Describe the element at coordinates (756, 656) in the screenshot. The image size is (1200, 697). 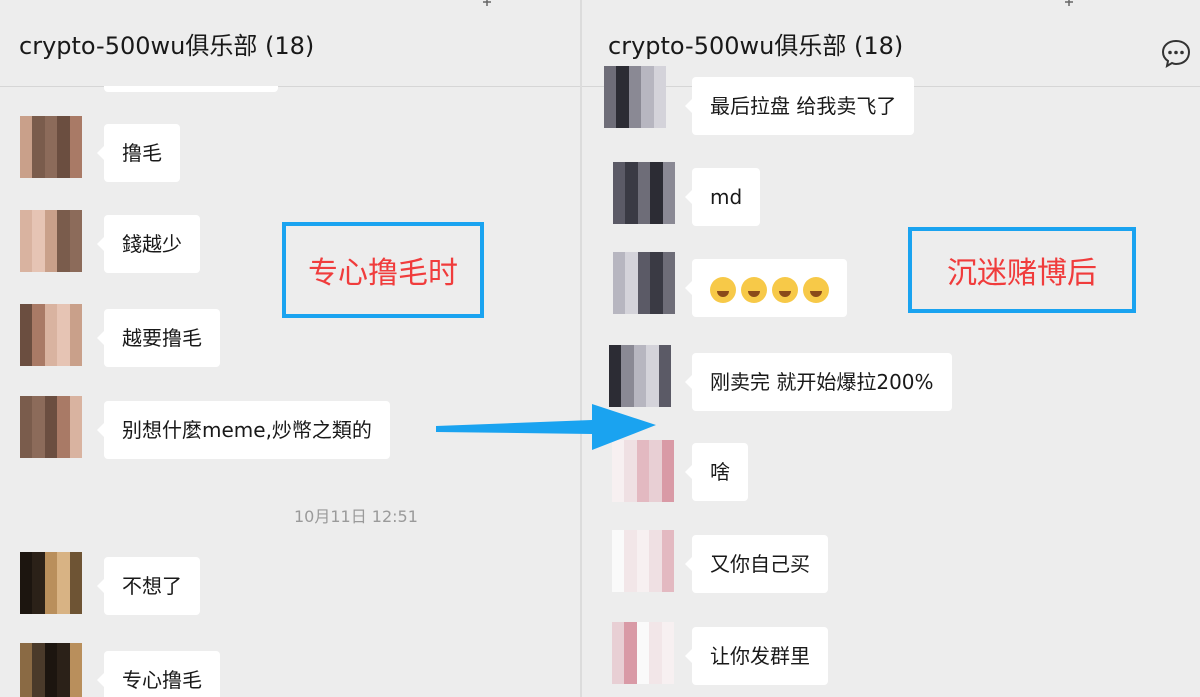
I see `message-bubble: 让你发群里` at that location.